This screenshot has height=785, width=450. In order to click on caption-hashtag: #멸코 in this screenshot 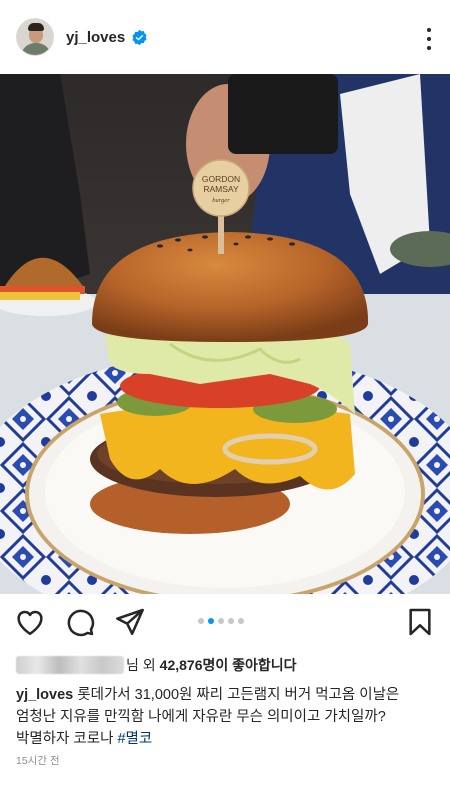, I will do `click(134, 739)`.